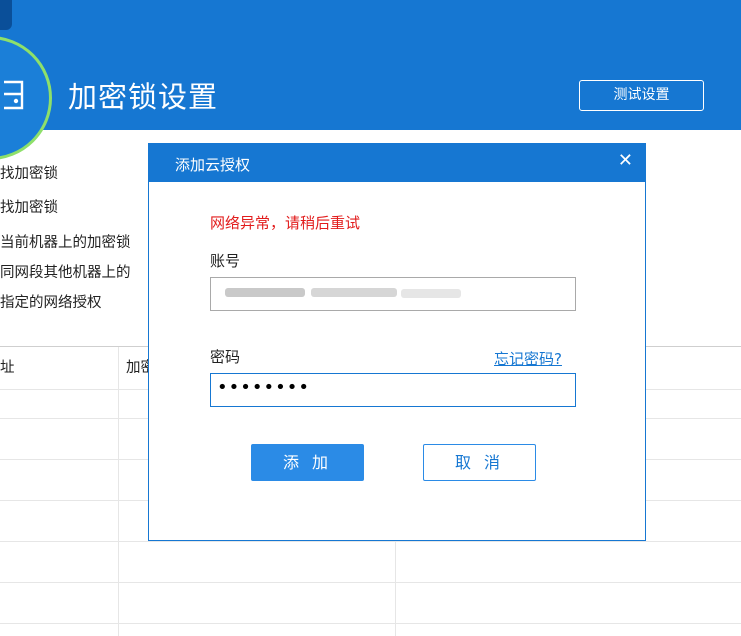 The width and height of the screenshot is (741, 636). What do you see at coordinates (263, 387) in the screenshot?
I see `password-mask: ••••••••` at bounding box center [263, 387].